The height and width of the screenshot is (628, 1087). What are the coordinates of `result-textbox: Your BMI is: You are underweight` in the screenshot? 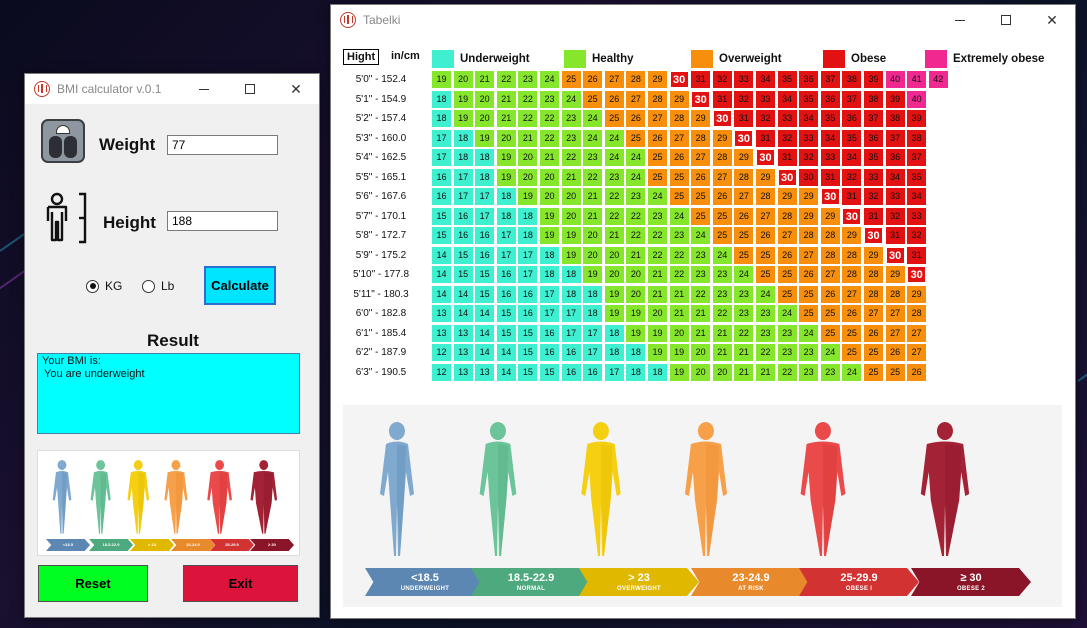 It's located at (168, 393).